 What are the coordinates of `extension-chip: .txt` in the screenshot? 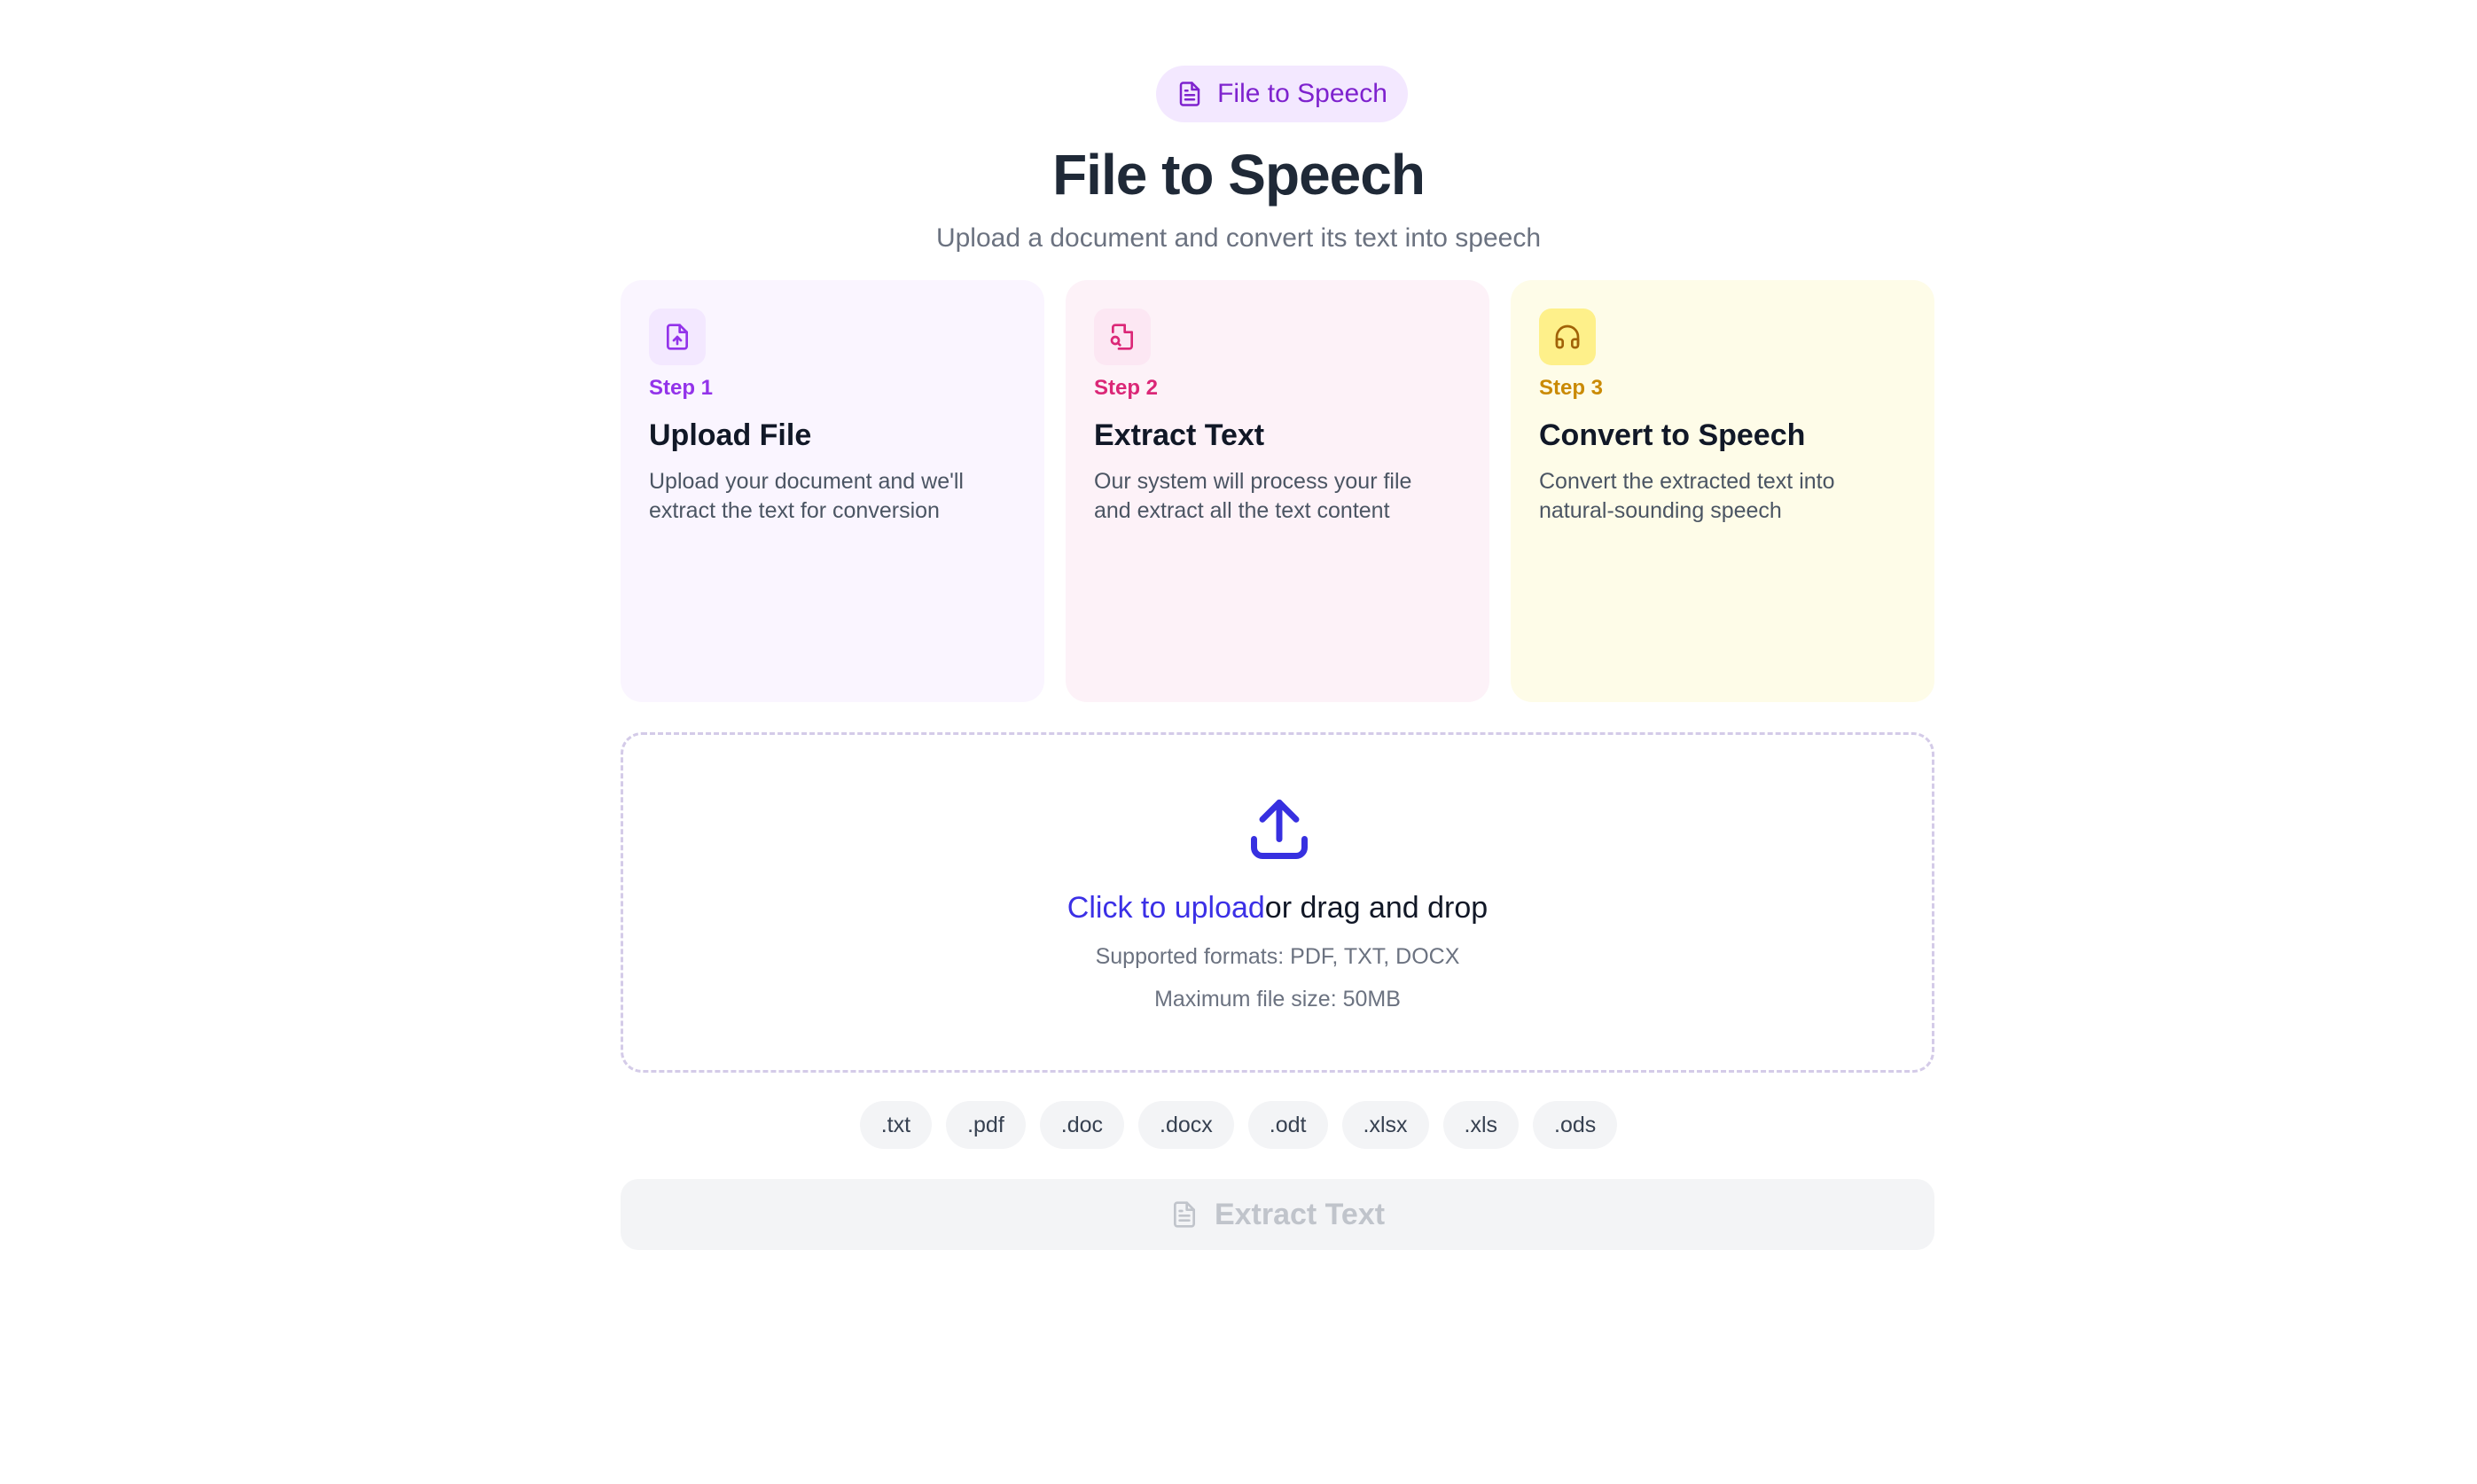 It's located at (896, 1125).